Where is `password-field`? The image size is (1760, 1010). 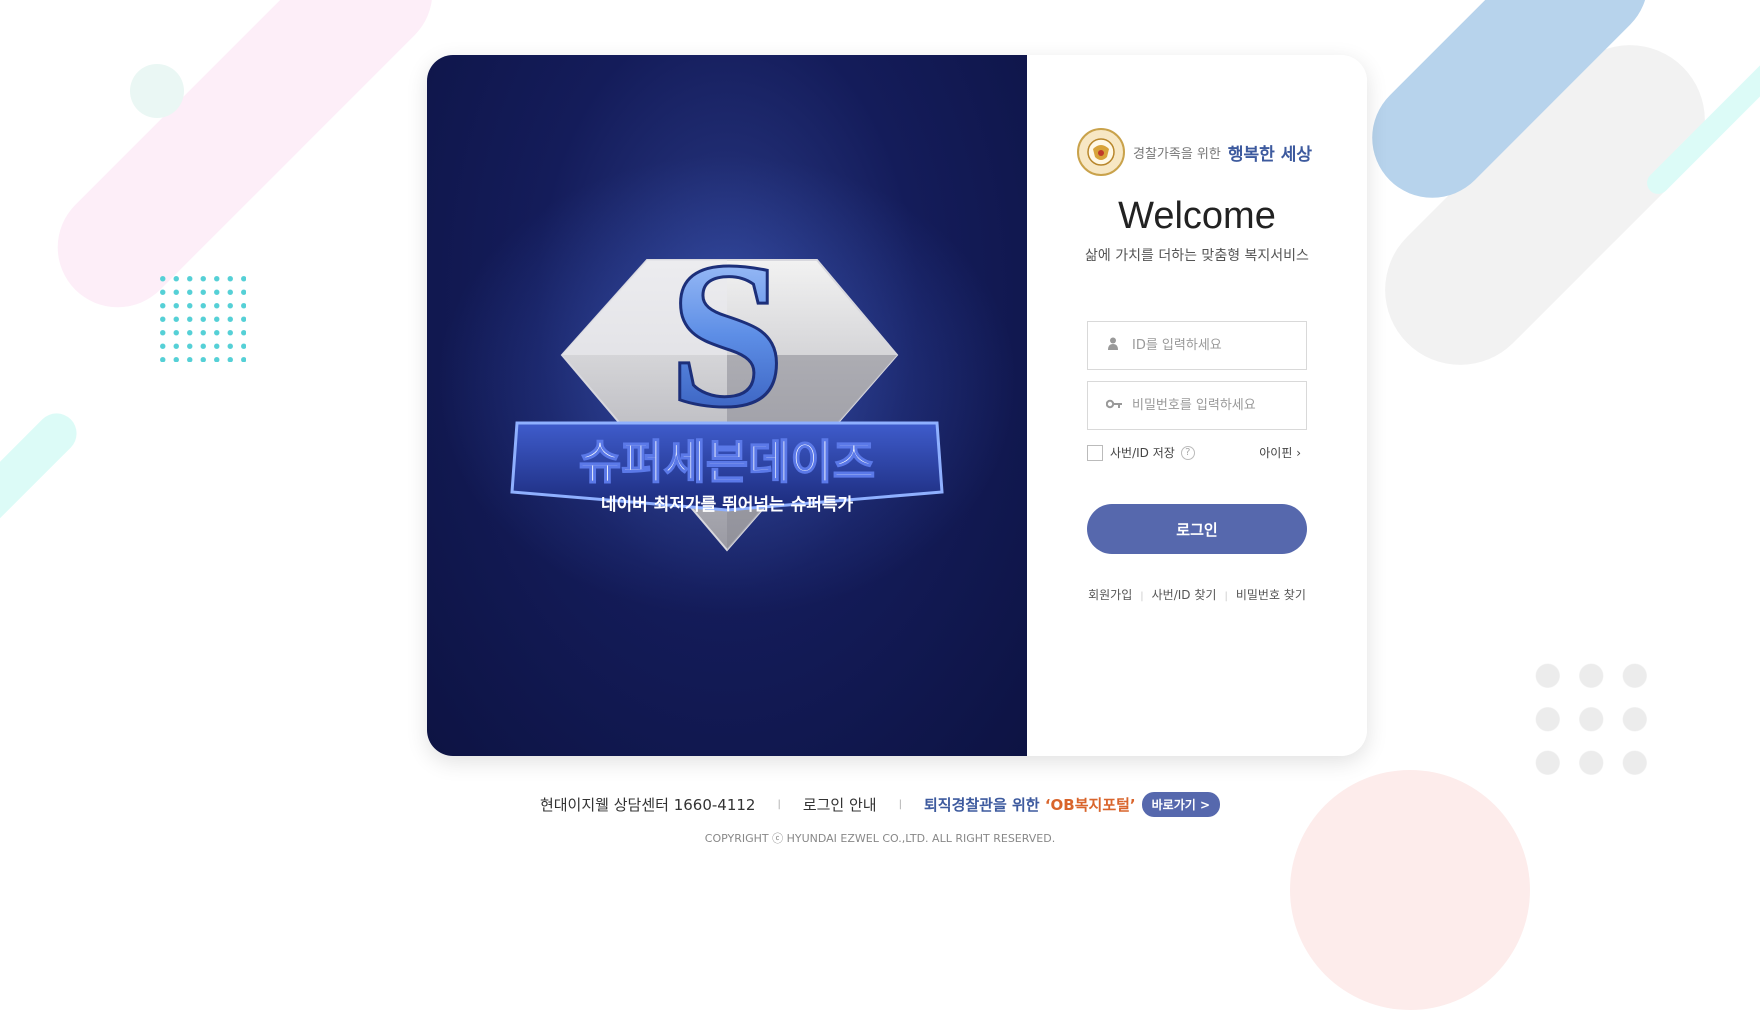 password-field is located at coordinates (1197, 405).